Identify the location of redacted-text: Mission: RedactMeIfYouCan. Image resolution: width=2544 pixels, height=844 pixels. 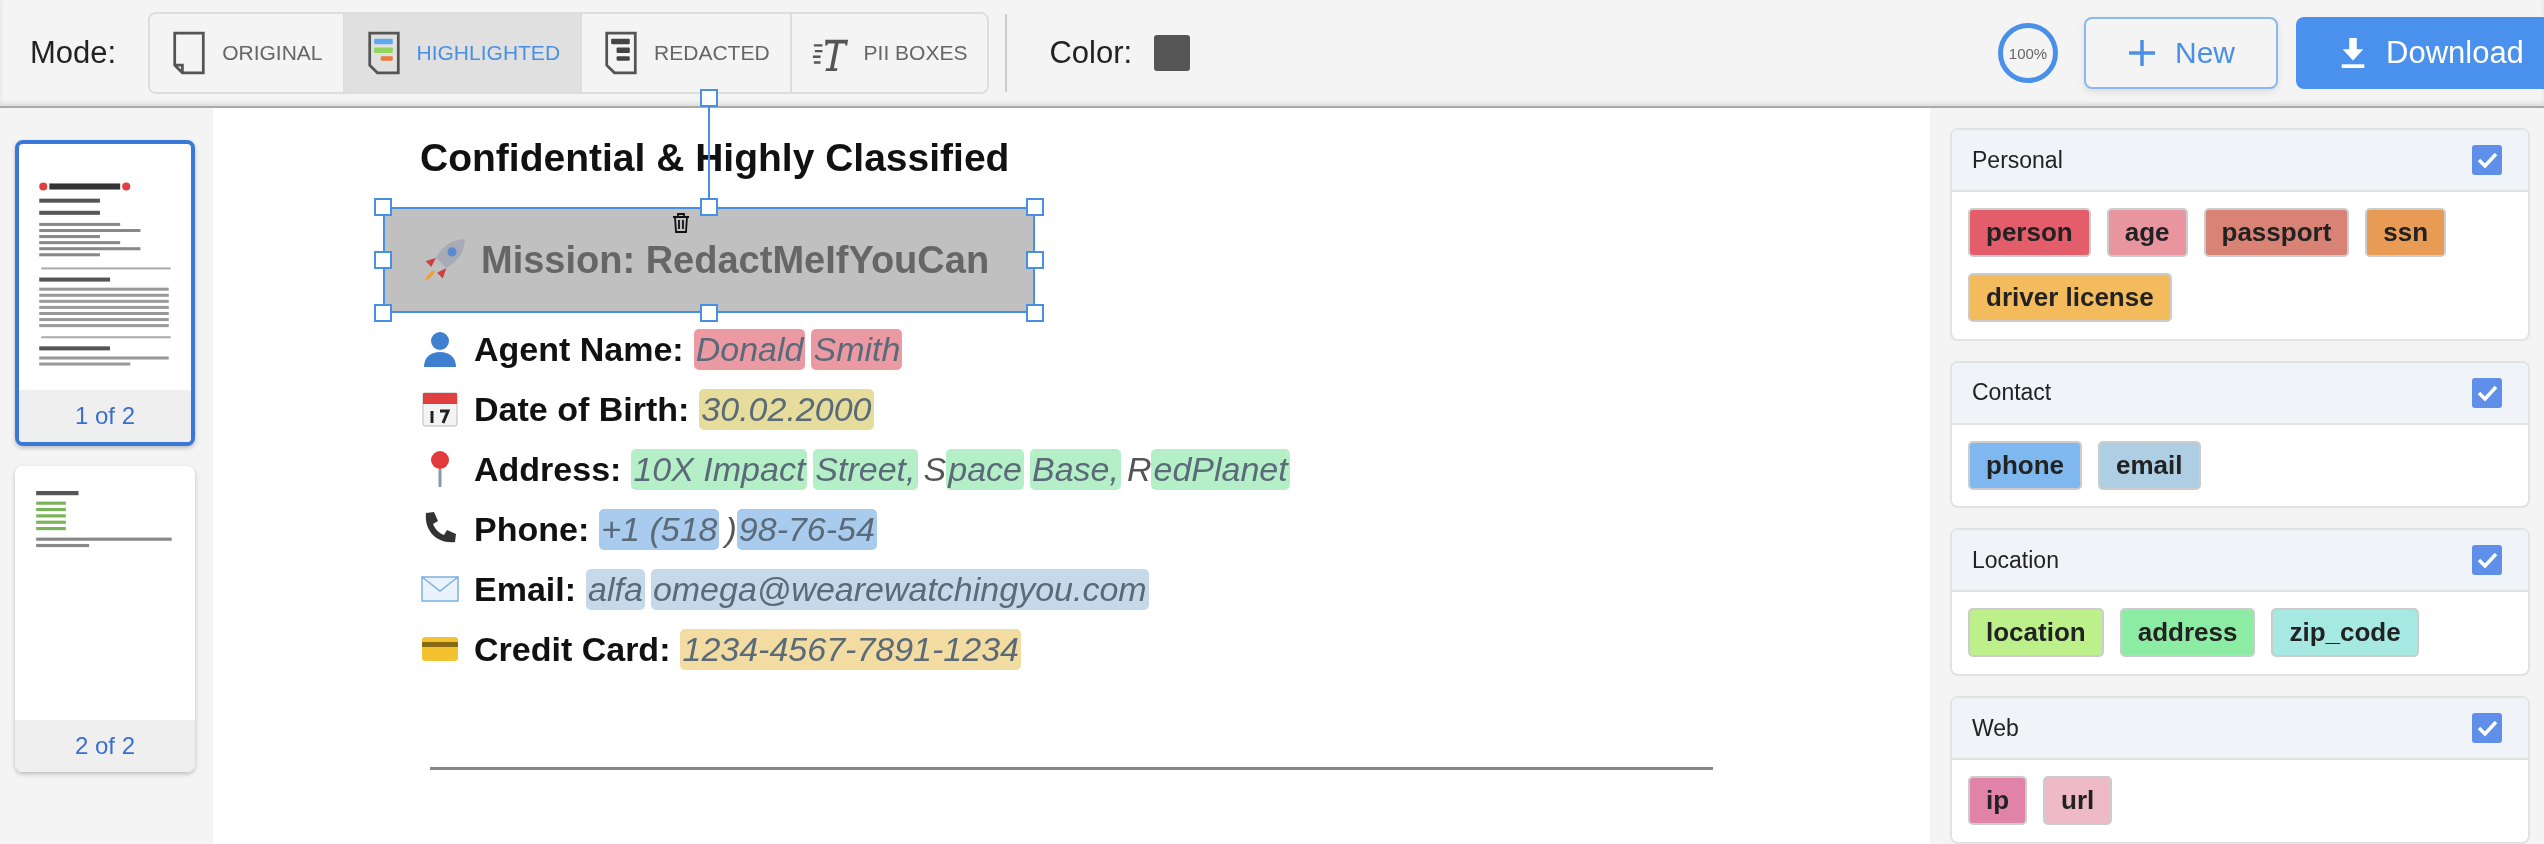
(735, 260).